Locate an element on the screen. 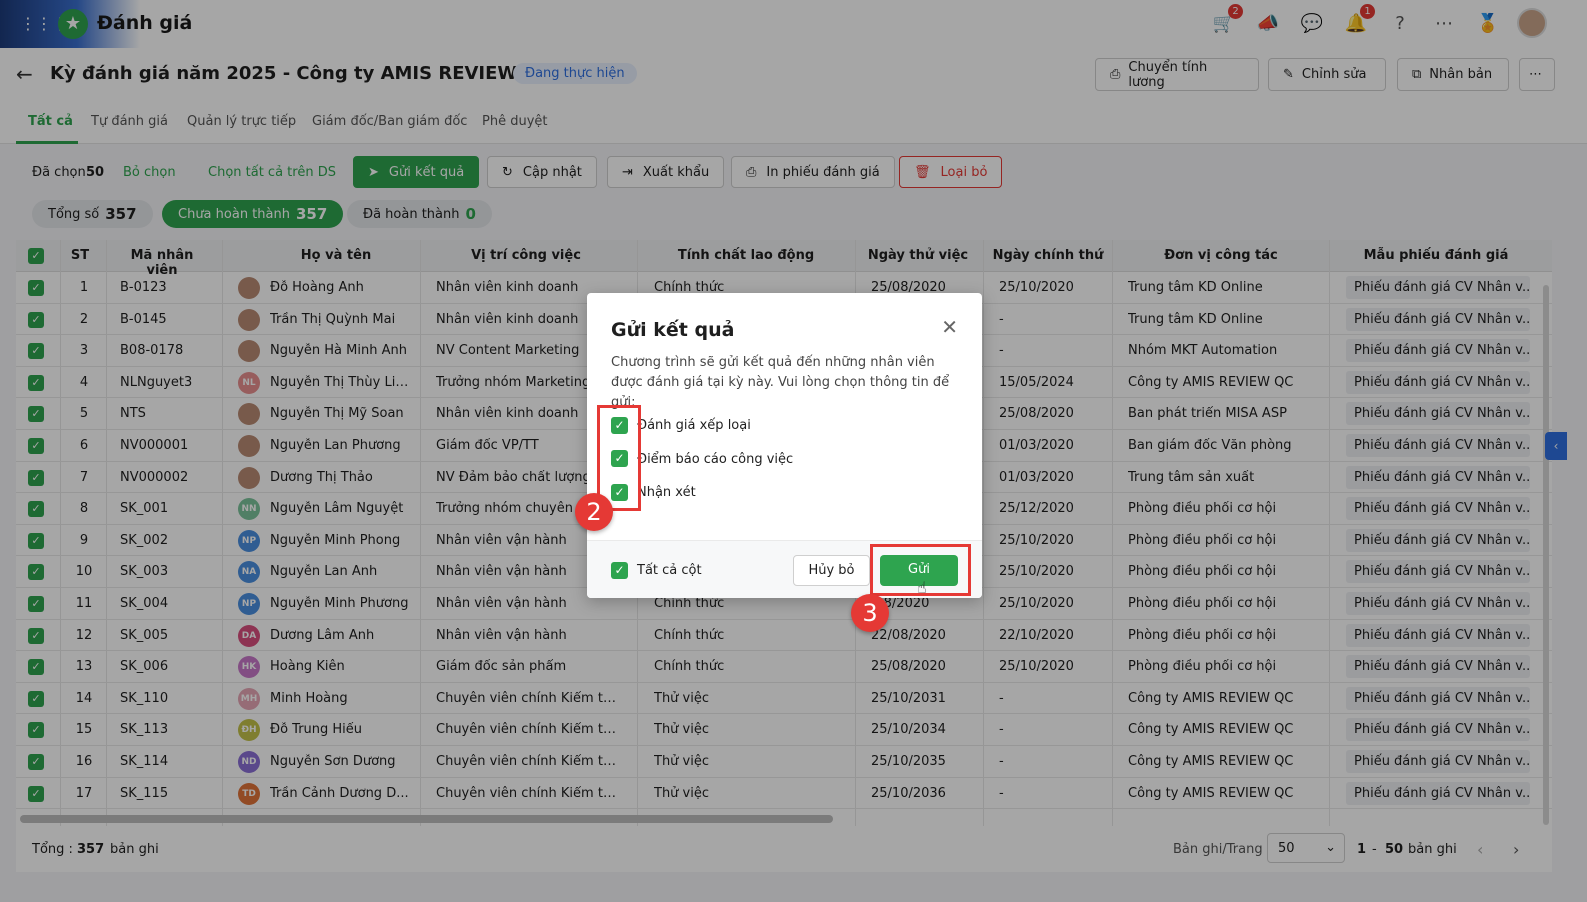  all-columns-label: Tất cả cột is located at coordinates (669, 570).